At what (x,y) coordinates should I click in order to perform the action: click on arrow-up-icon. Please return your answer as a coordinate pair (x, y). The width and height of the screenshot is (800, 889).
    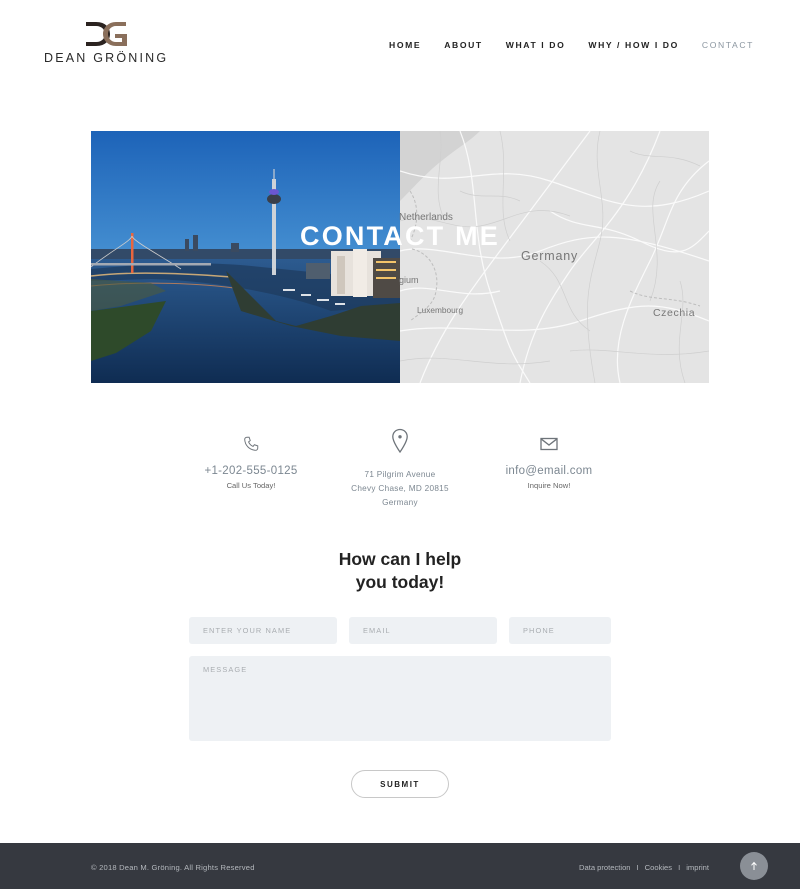
    Looking at the image, I should click on (754, 865).